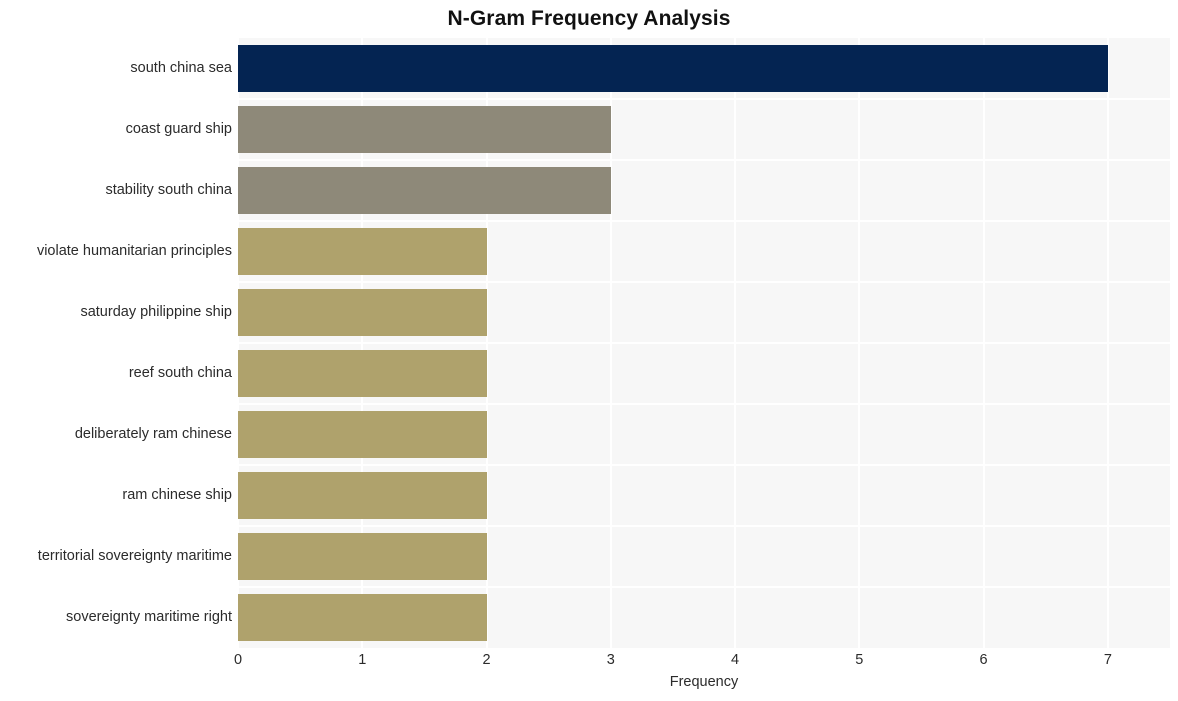 The image size is (1178, 701). I want to click on y-tick-label: sovereignty maritime right, so click(149, 616).